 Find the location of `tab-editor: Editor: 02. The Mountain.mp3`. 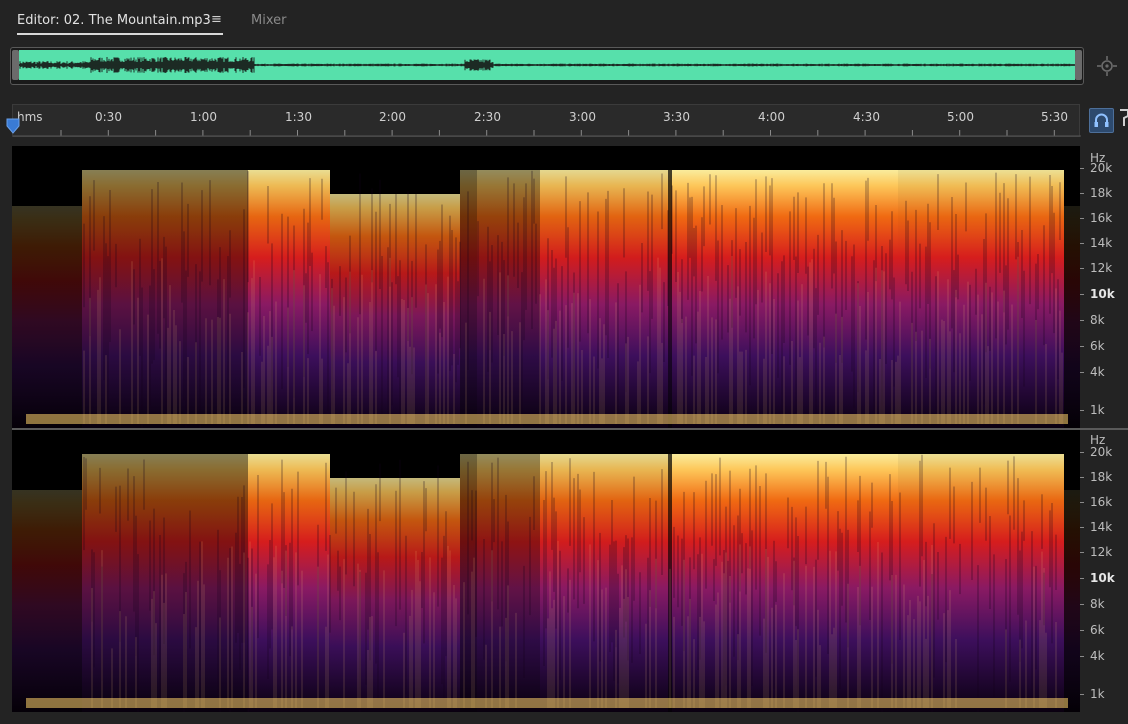

tab-editor: Editor: 02. The Mountain.mp3 is located at coordinates (114, 20).